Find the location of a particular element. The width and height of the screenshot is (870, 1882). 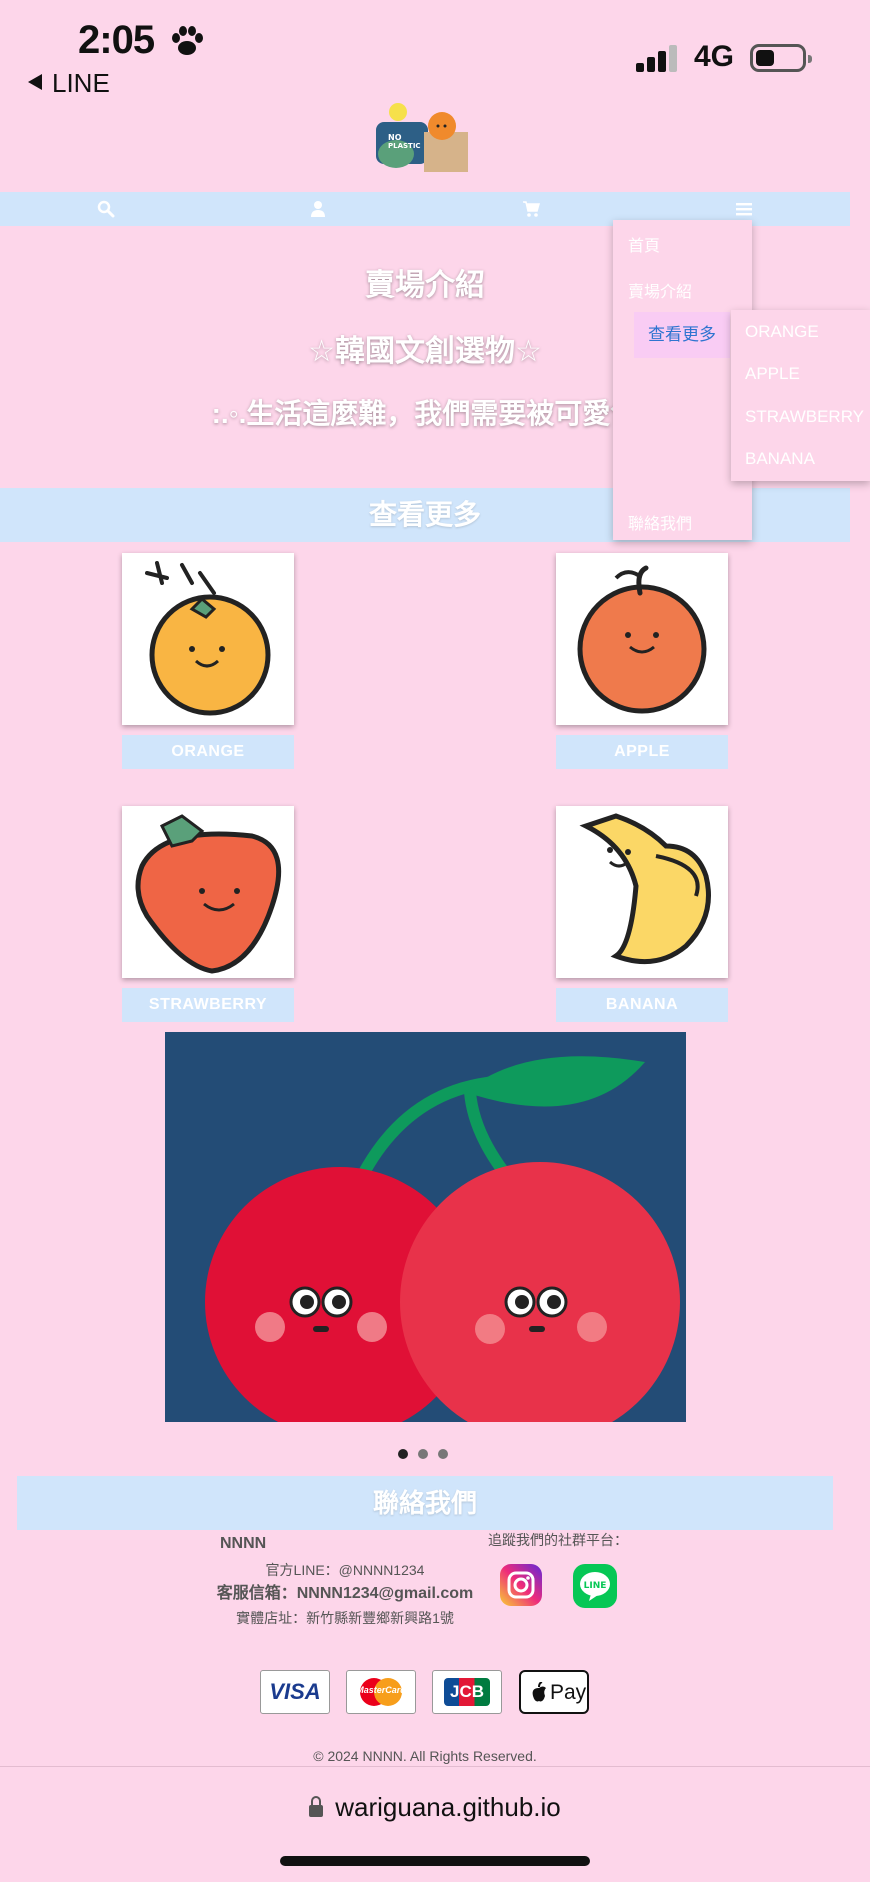

address-bar: wariguana.github.io is located at coordinates (435, 1807).